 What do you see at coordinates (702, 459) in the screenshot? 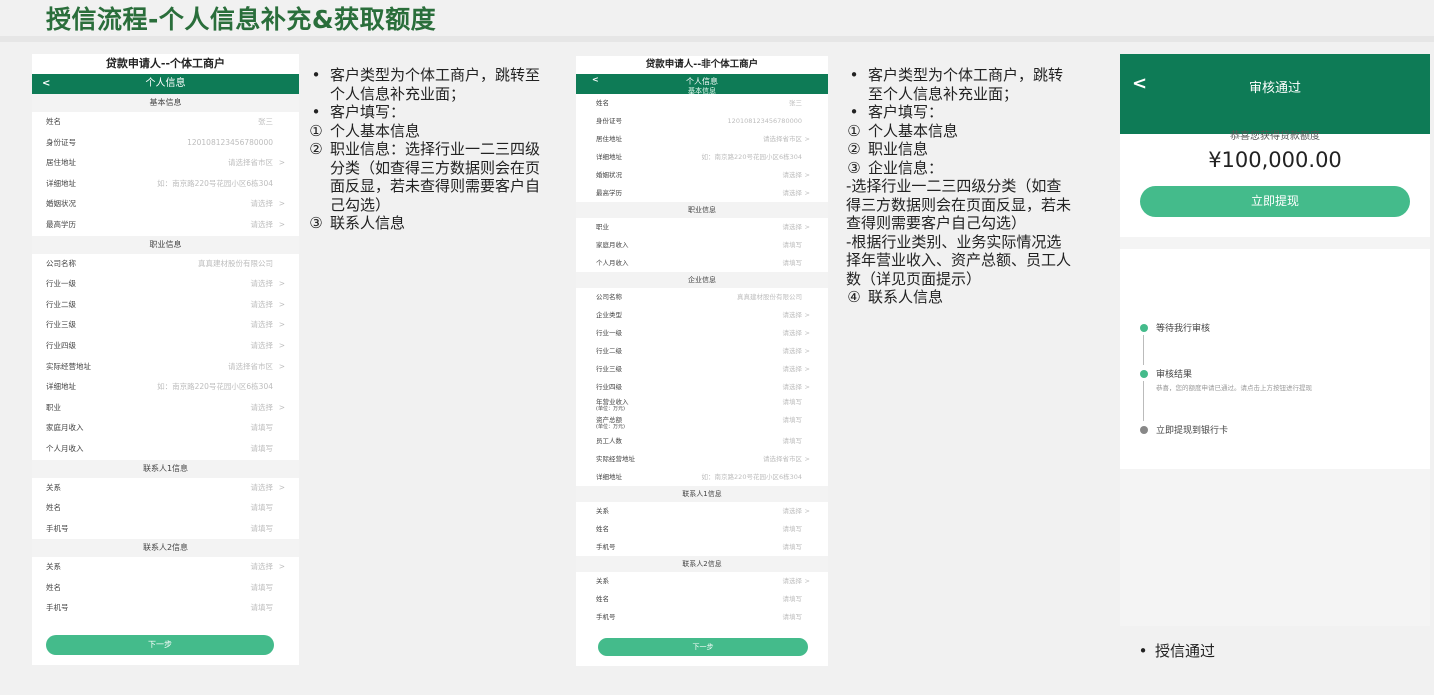
I see `form-row: 实际经营地址 请选择省市区 >` at bounding box center [702, 459].